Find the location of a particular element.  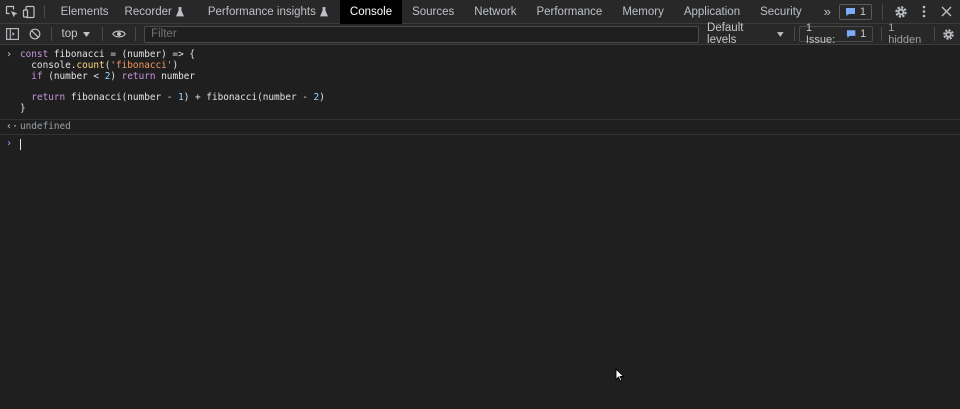

tab-security: Security is located at coordinates (779, 12).